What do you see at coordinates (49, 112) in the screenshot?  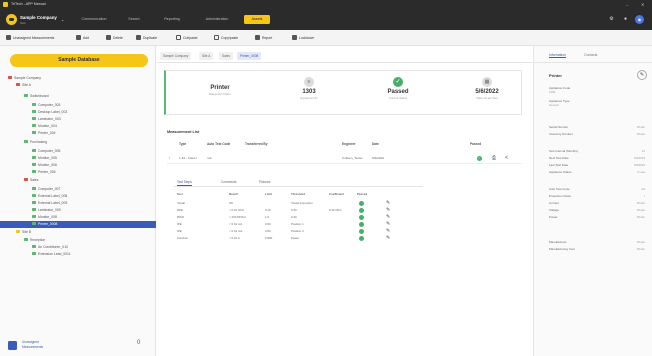 I see `tree-item: Desktop Label_003` at bounding box center [49, 112].